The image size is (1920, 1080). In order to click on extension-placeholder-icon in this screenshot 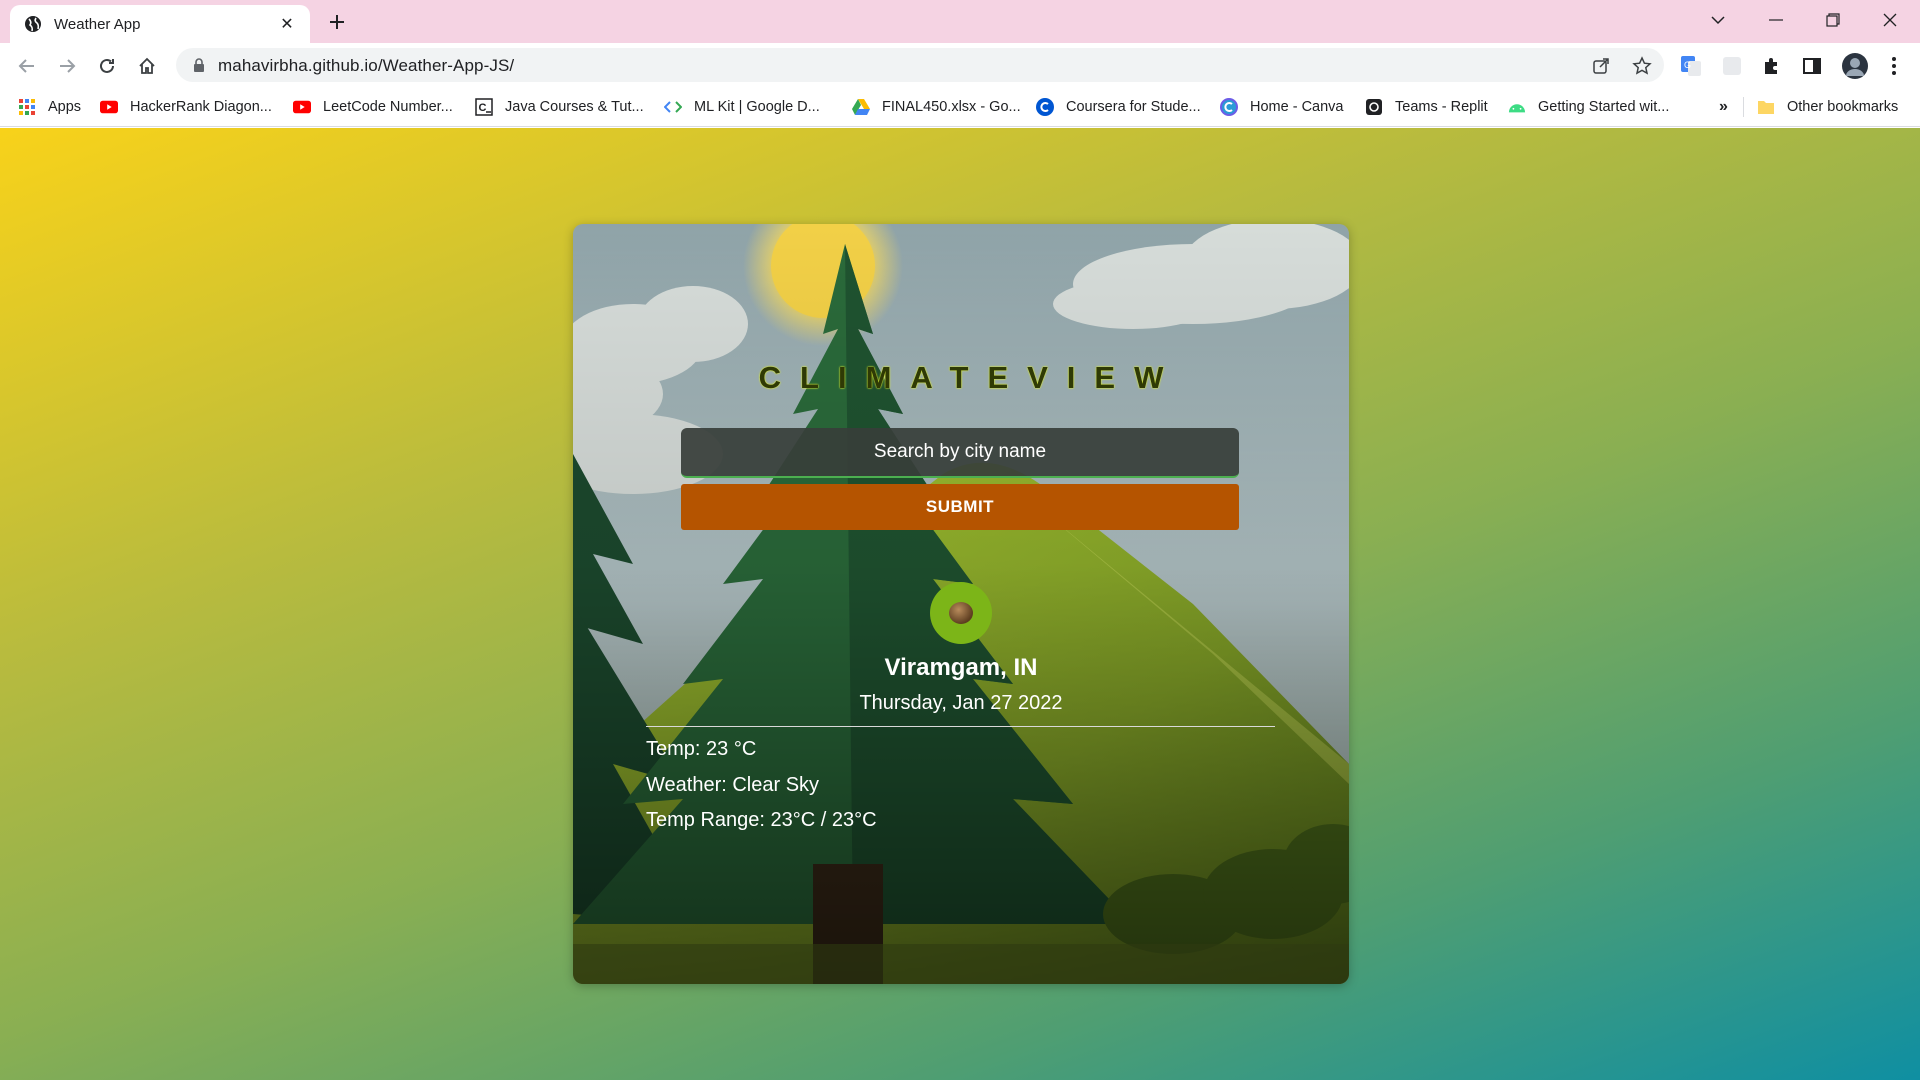, I will do `click(1732, 66)`.